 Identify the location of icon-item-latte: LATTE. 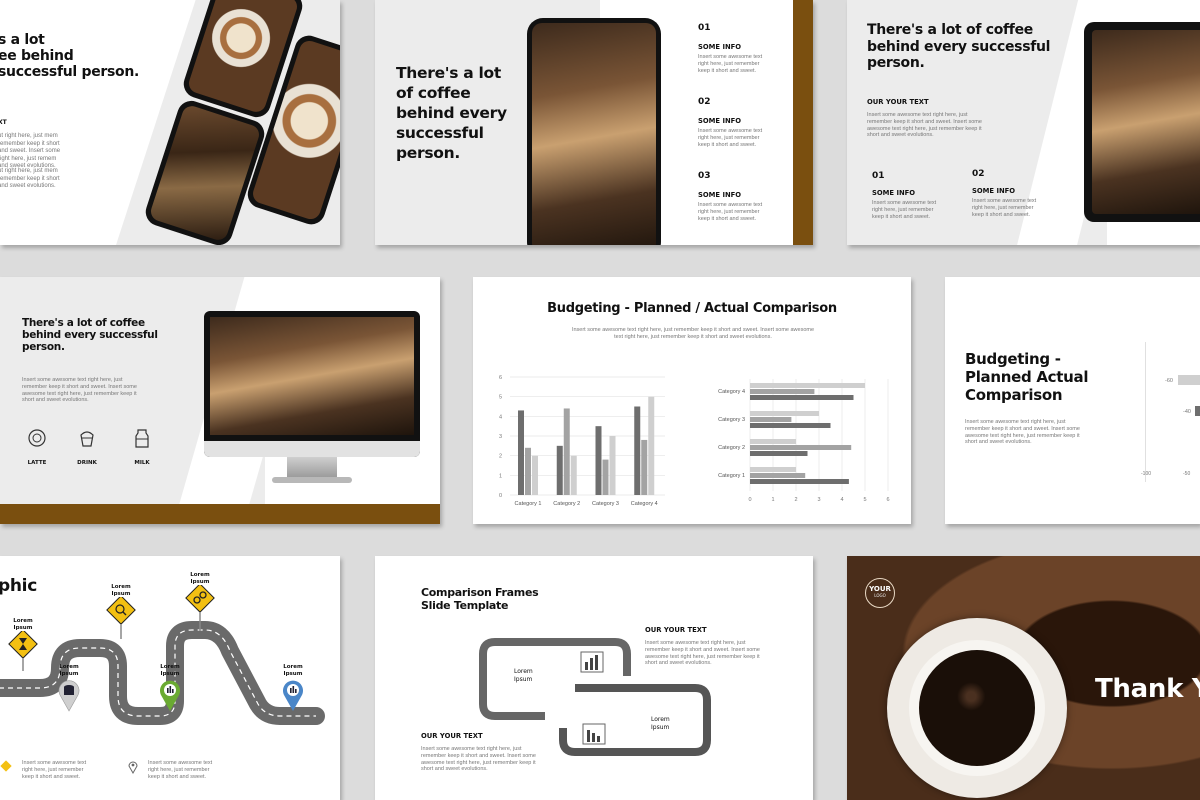
(37, 446).